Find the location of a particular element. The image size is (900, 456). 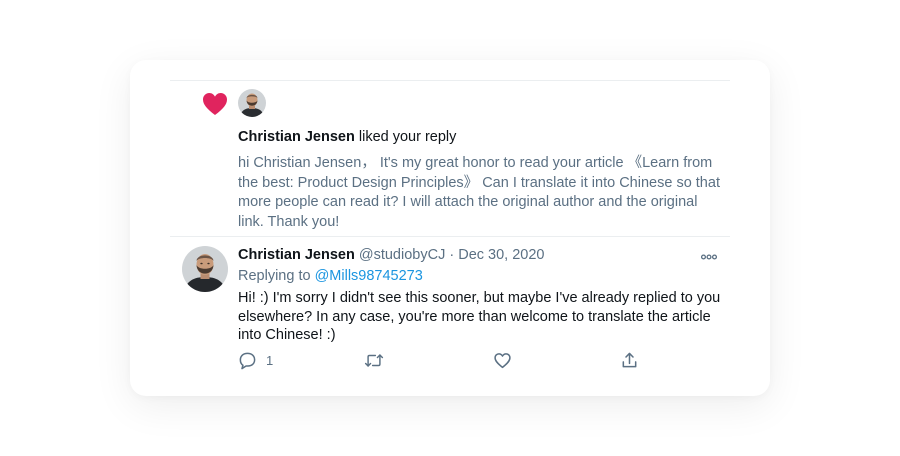

reply-button: 1 is located at coordinates (255, 360).